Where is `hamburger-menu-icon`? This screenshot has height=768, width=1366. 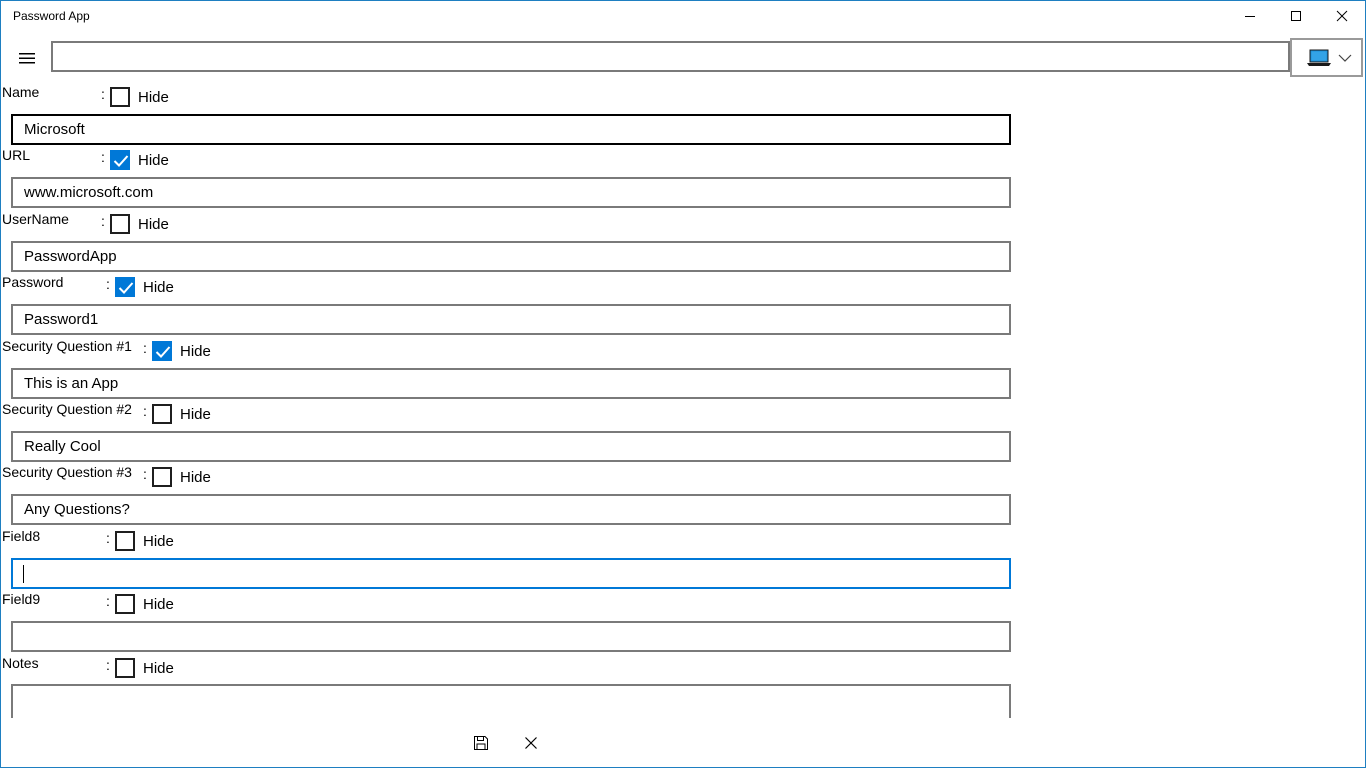
hamburger-menu-icon is located at coordinates (27, 58).